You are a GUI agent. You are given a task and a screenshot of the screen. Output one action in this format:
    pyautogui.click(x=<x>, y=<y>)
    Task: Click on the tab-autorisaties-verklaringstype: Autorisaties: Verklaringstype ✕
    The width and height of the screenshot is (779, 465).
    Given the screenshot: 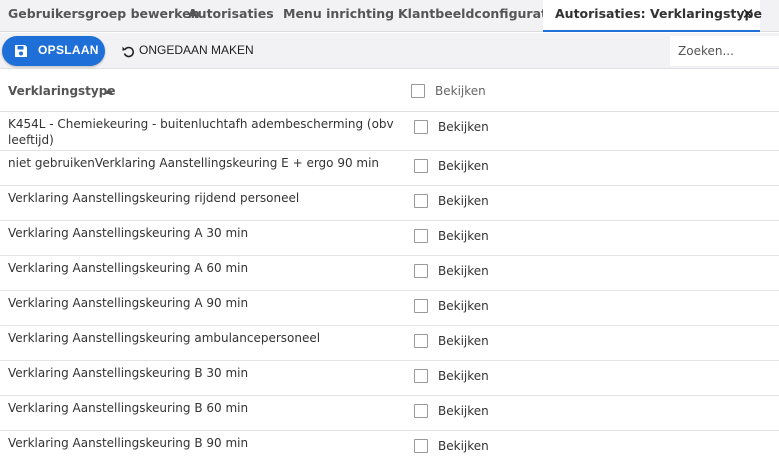 What is the action you would take?
    pyautogui.click(x=652, y=16)
    